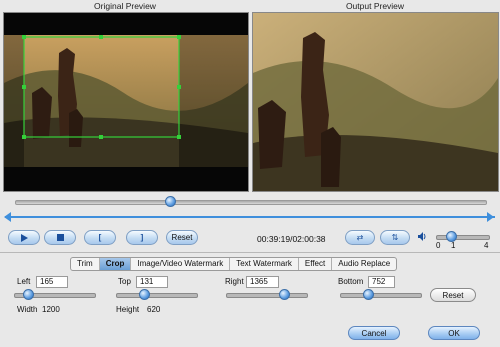  Describe the element at coordinates (7, 217) in the screenshot. I see `range-start-marker` at that location.